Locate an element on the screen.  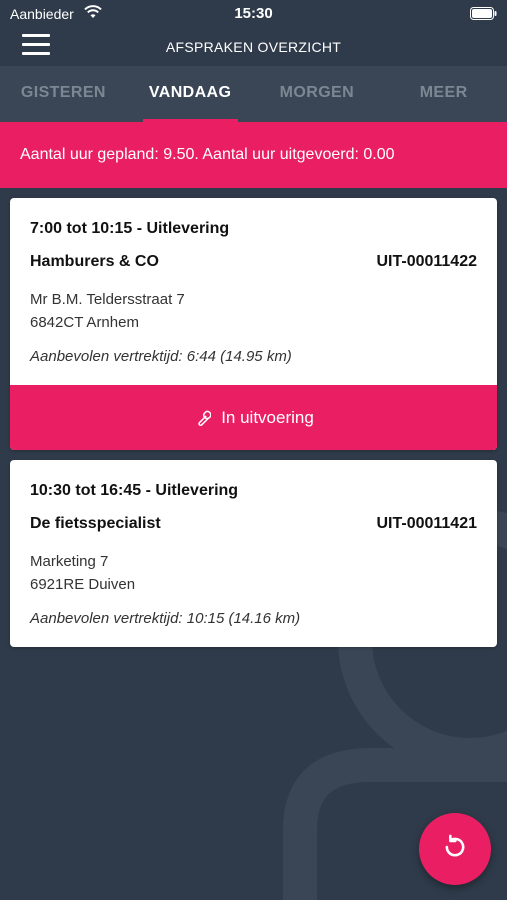
in-progress-button: In uitvoering is located at coordinates (253, 417).